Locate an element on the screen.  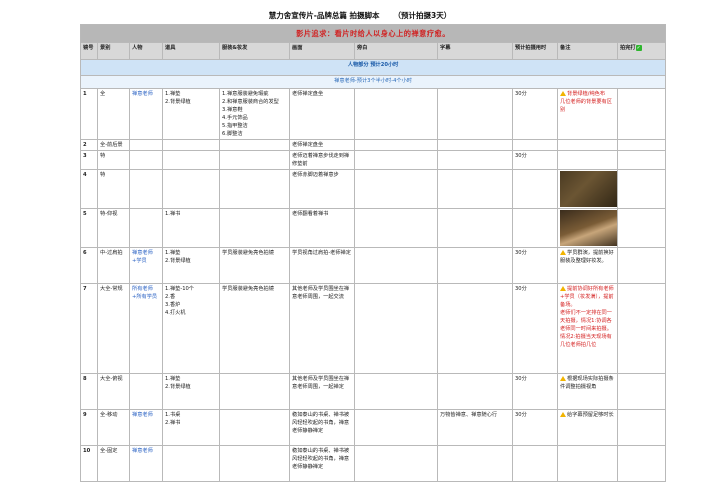
title-subtitle: （预计拍摄3天） is located at coordinates (422, 15).